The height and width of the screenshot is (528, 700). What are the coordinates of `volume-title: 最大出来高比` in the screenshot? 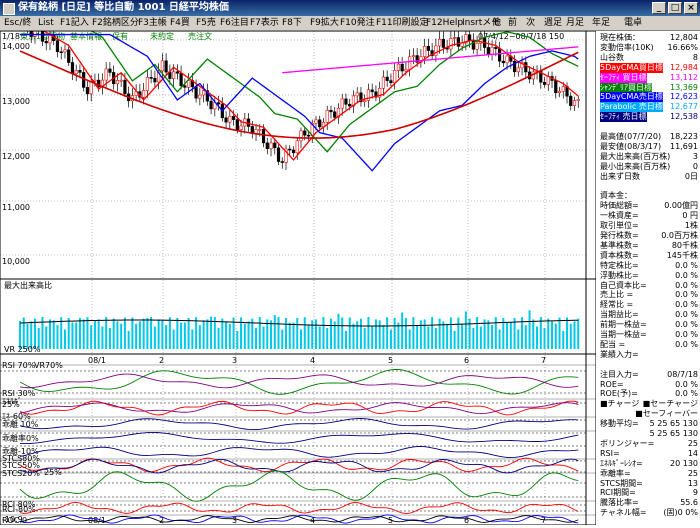 It's located at (28, 285).